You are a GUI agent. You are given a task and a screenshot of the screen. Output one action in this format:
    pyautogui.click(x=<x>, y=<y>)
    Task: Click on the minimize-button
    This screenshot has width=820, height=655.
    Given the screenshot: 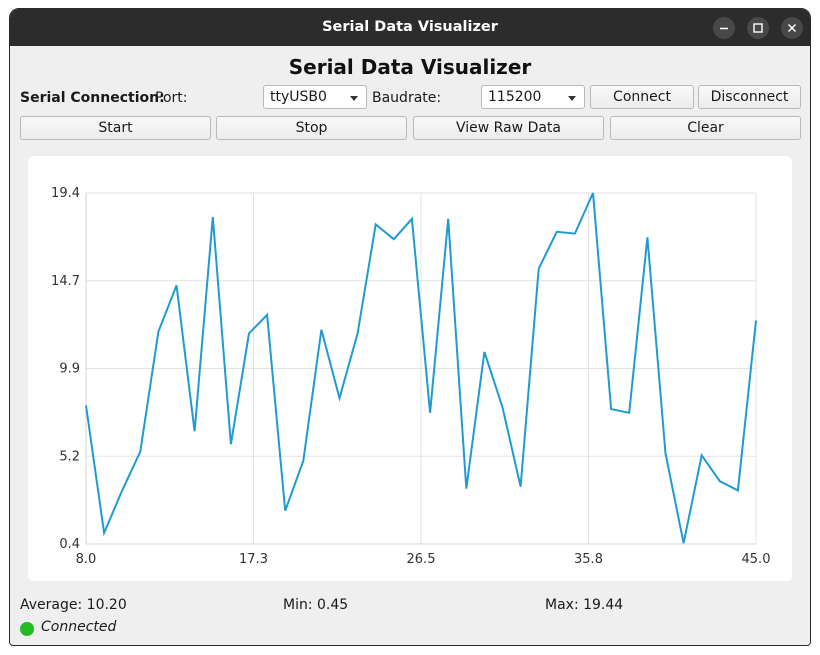 What is the action you would take?
    pyautogui.click(x=724, y=28)
    